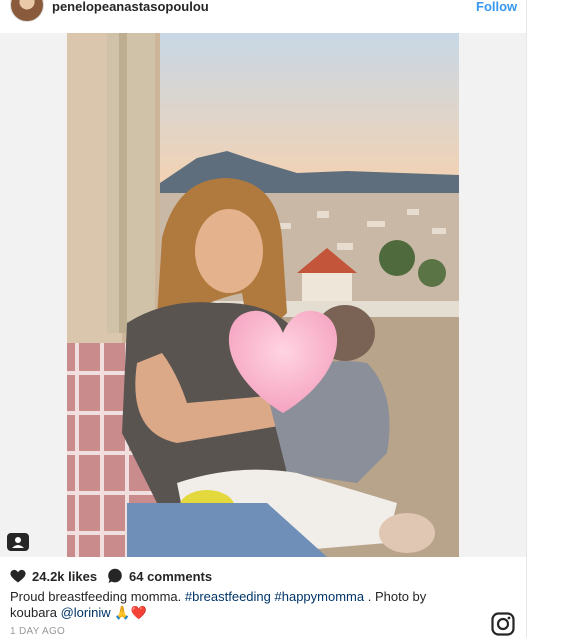 This screenshot has width=561, height=638. Describe the element at coordinates (18, 541) in the screenshot. I see `person-tag-icon` at that location.